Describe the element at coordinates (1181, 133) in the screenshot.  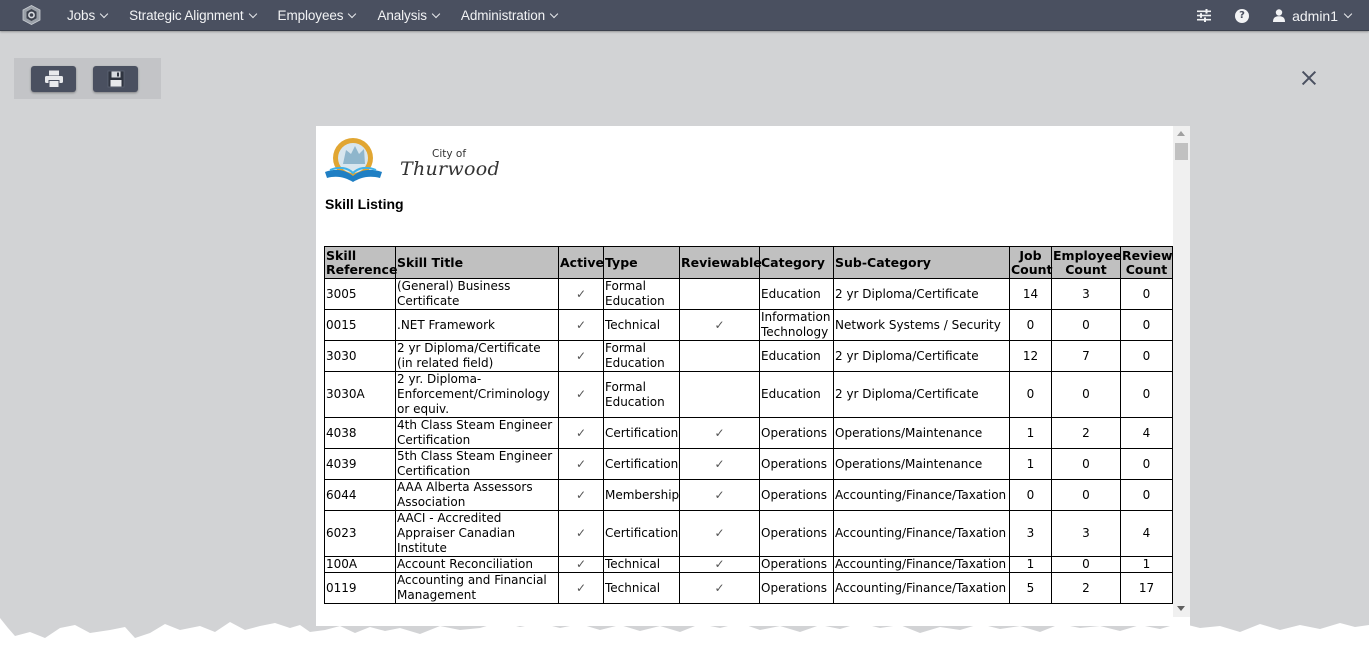
I see `scroll-up-arrow-icon` at that location.